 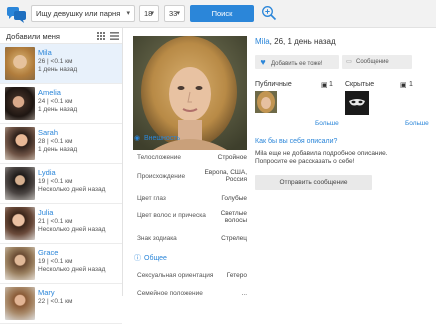 I want to click on heart-icon: ♥, so click(x=263, y=62).